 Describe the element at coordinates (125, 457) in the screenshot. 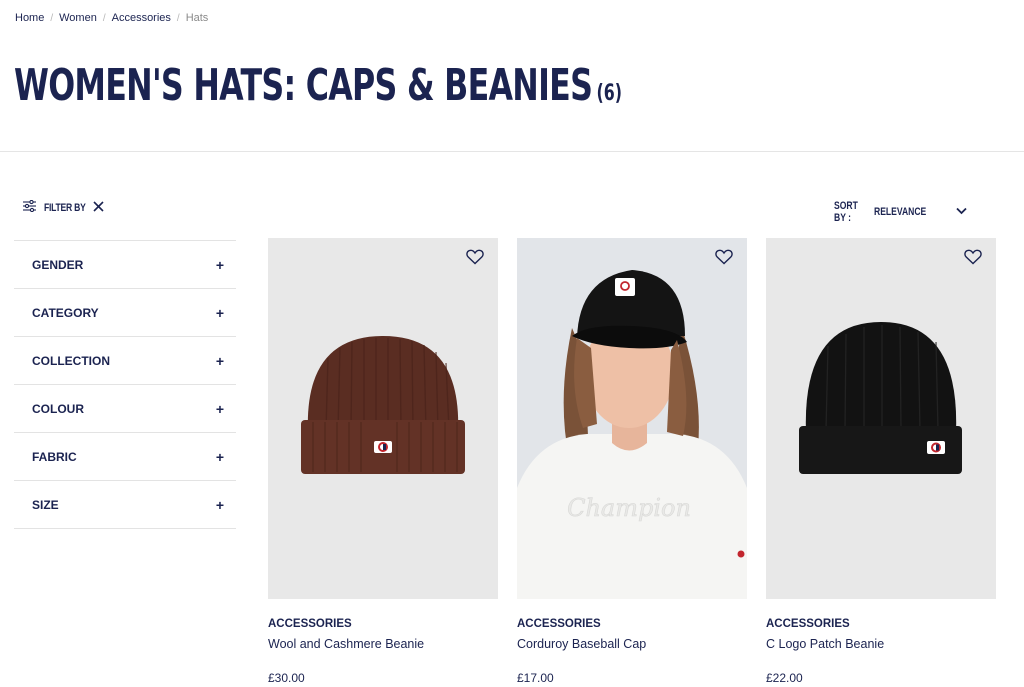

I see `facet-fabric: FABRIC +` at that location.